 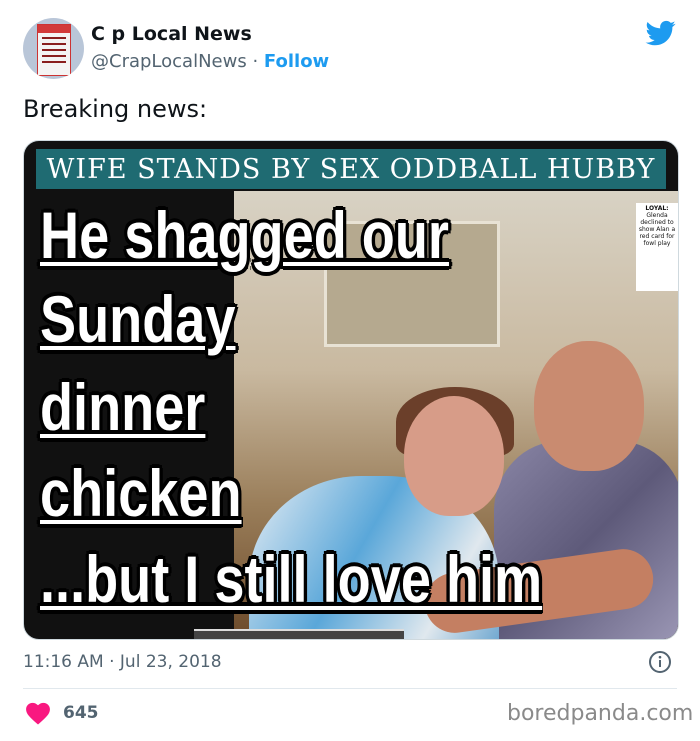 I want to click on avatar-sign-image, so click(x=54, y=50).